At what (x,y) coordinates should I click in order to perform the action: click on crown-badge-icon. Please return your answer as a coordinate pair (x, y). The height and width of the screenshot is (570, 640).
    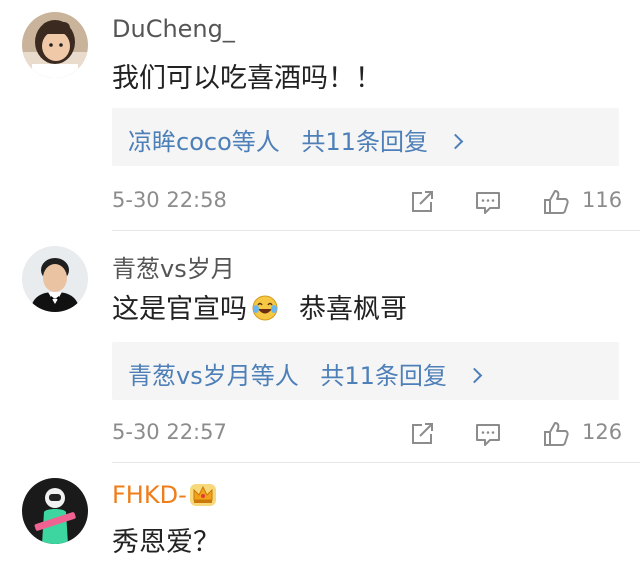
    Looking at the image, I should click on (202, 495).